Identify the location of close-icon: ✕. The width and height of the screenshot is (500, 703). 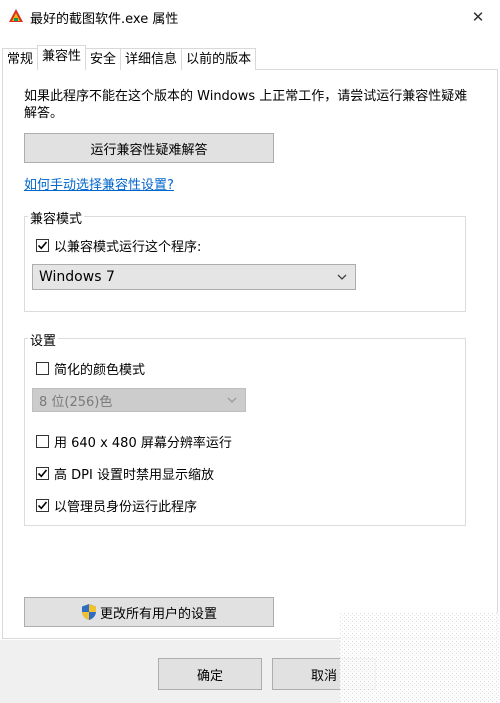
(478, 17).